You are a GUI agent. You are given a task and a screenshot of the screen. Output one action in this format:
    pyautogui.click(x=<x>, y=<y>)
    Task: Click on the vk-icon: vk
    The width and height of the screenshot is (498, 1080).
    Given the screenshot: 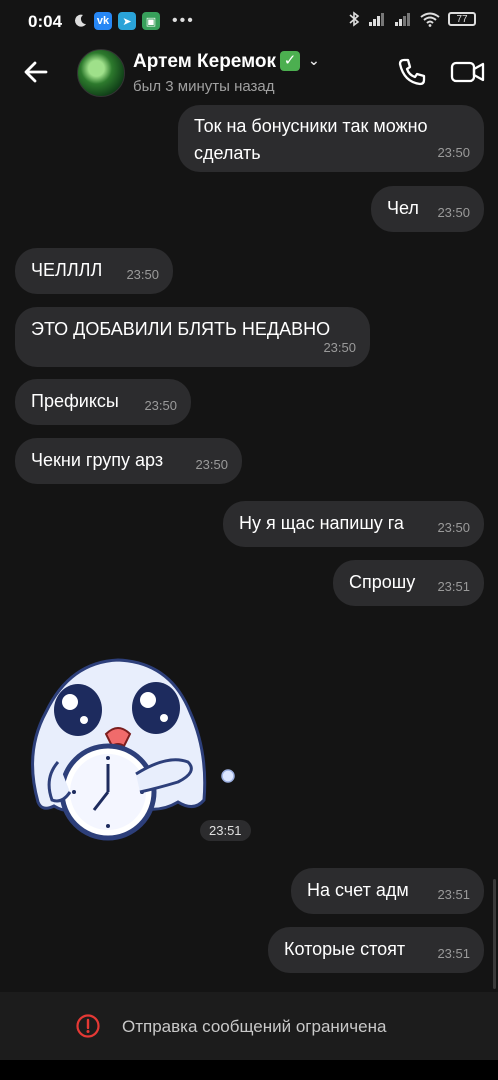 What is the action you would take?
    pyautogui.click(x=103, y=21)
    